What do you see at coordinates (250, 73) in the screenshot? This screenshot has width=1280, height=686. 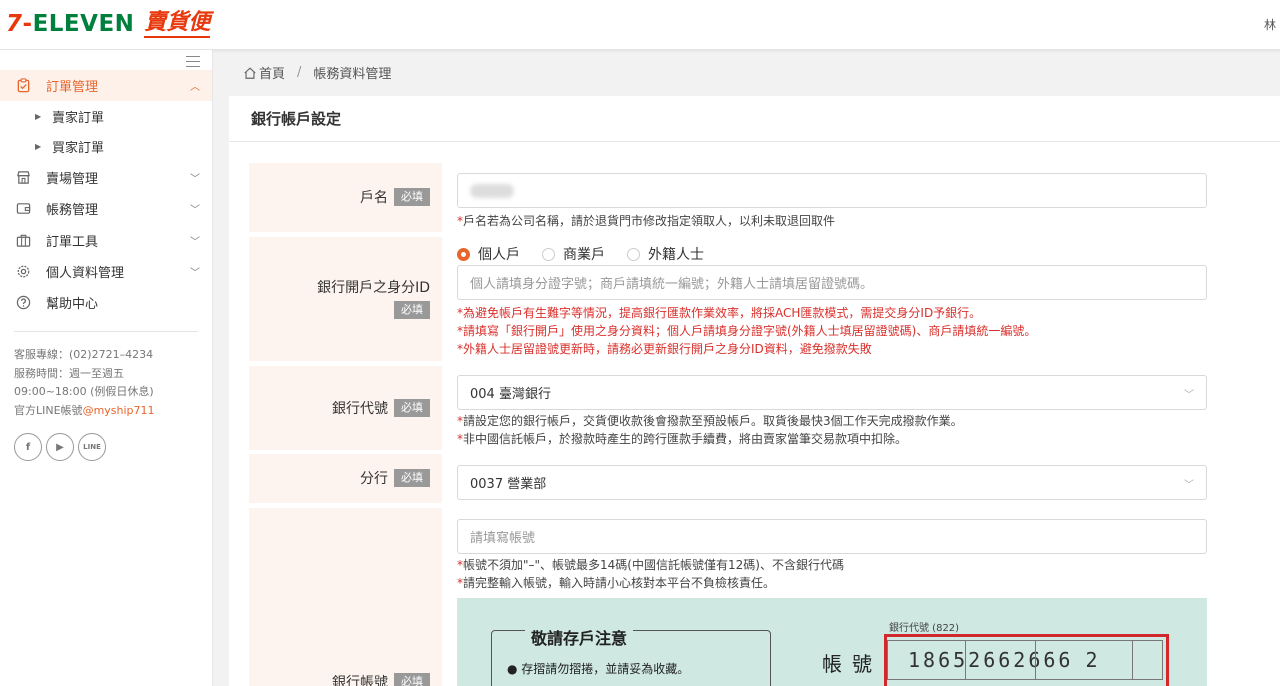 I see `home-icon` at bounding box center [250, 73].